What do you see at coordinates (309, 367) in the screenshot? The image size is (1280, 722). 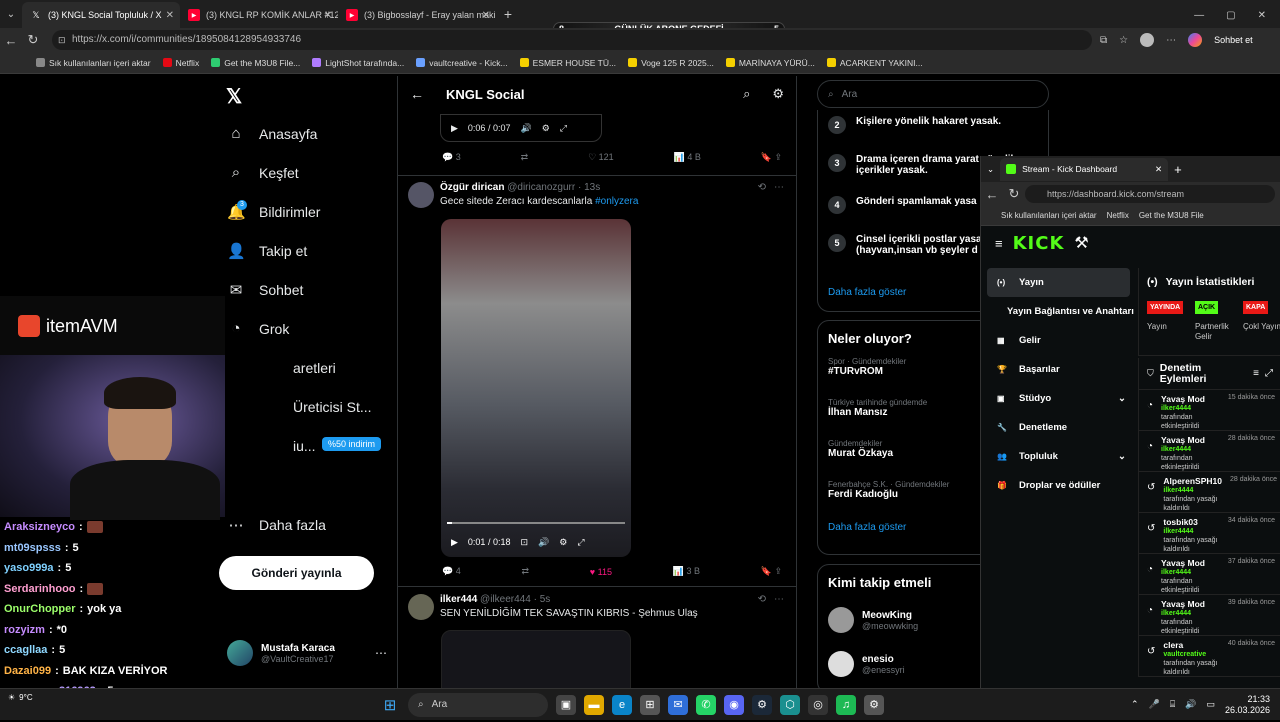 I see `sidebar-item-6: 🔖aretleri` at bounding box center [309, 367].